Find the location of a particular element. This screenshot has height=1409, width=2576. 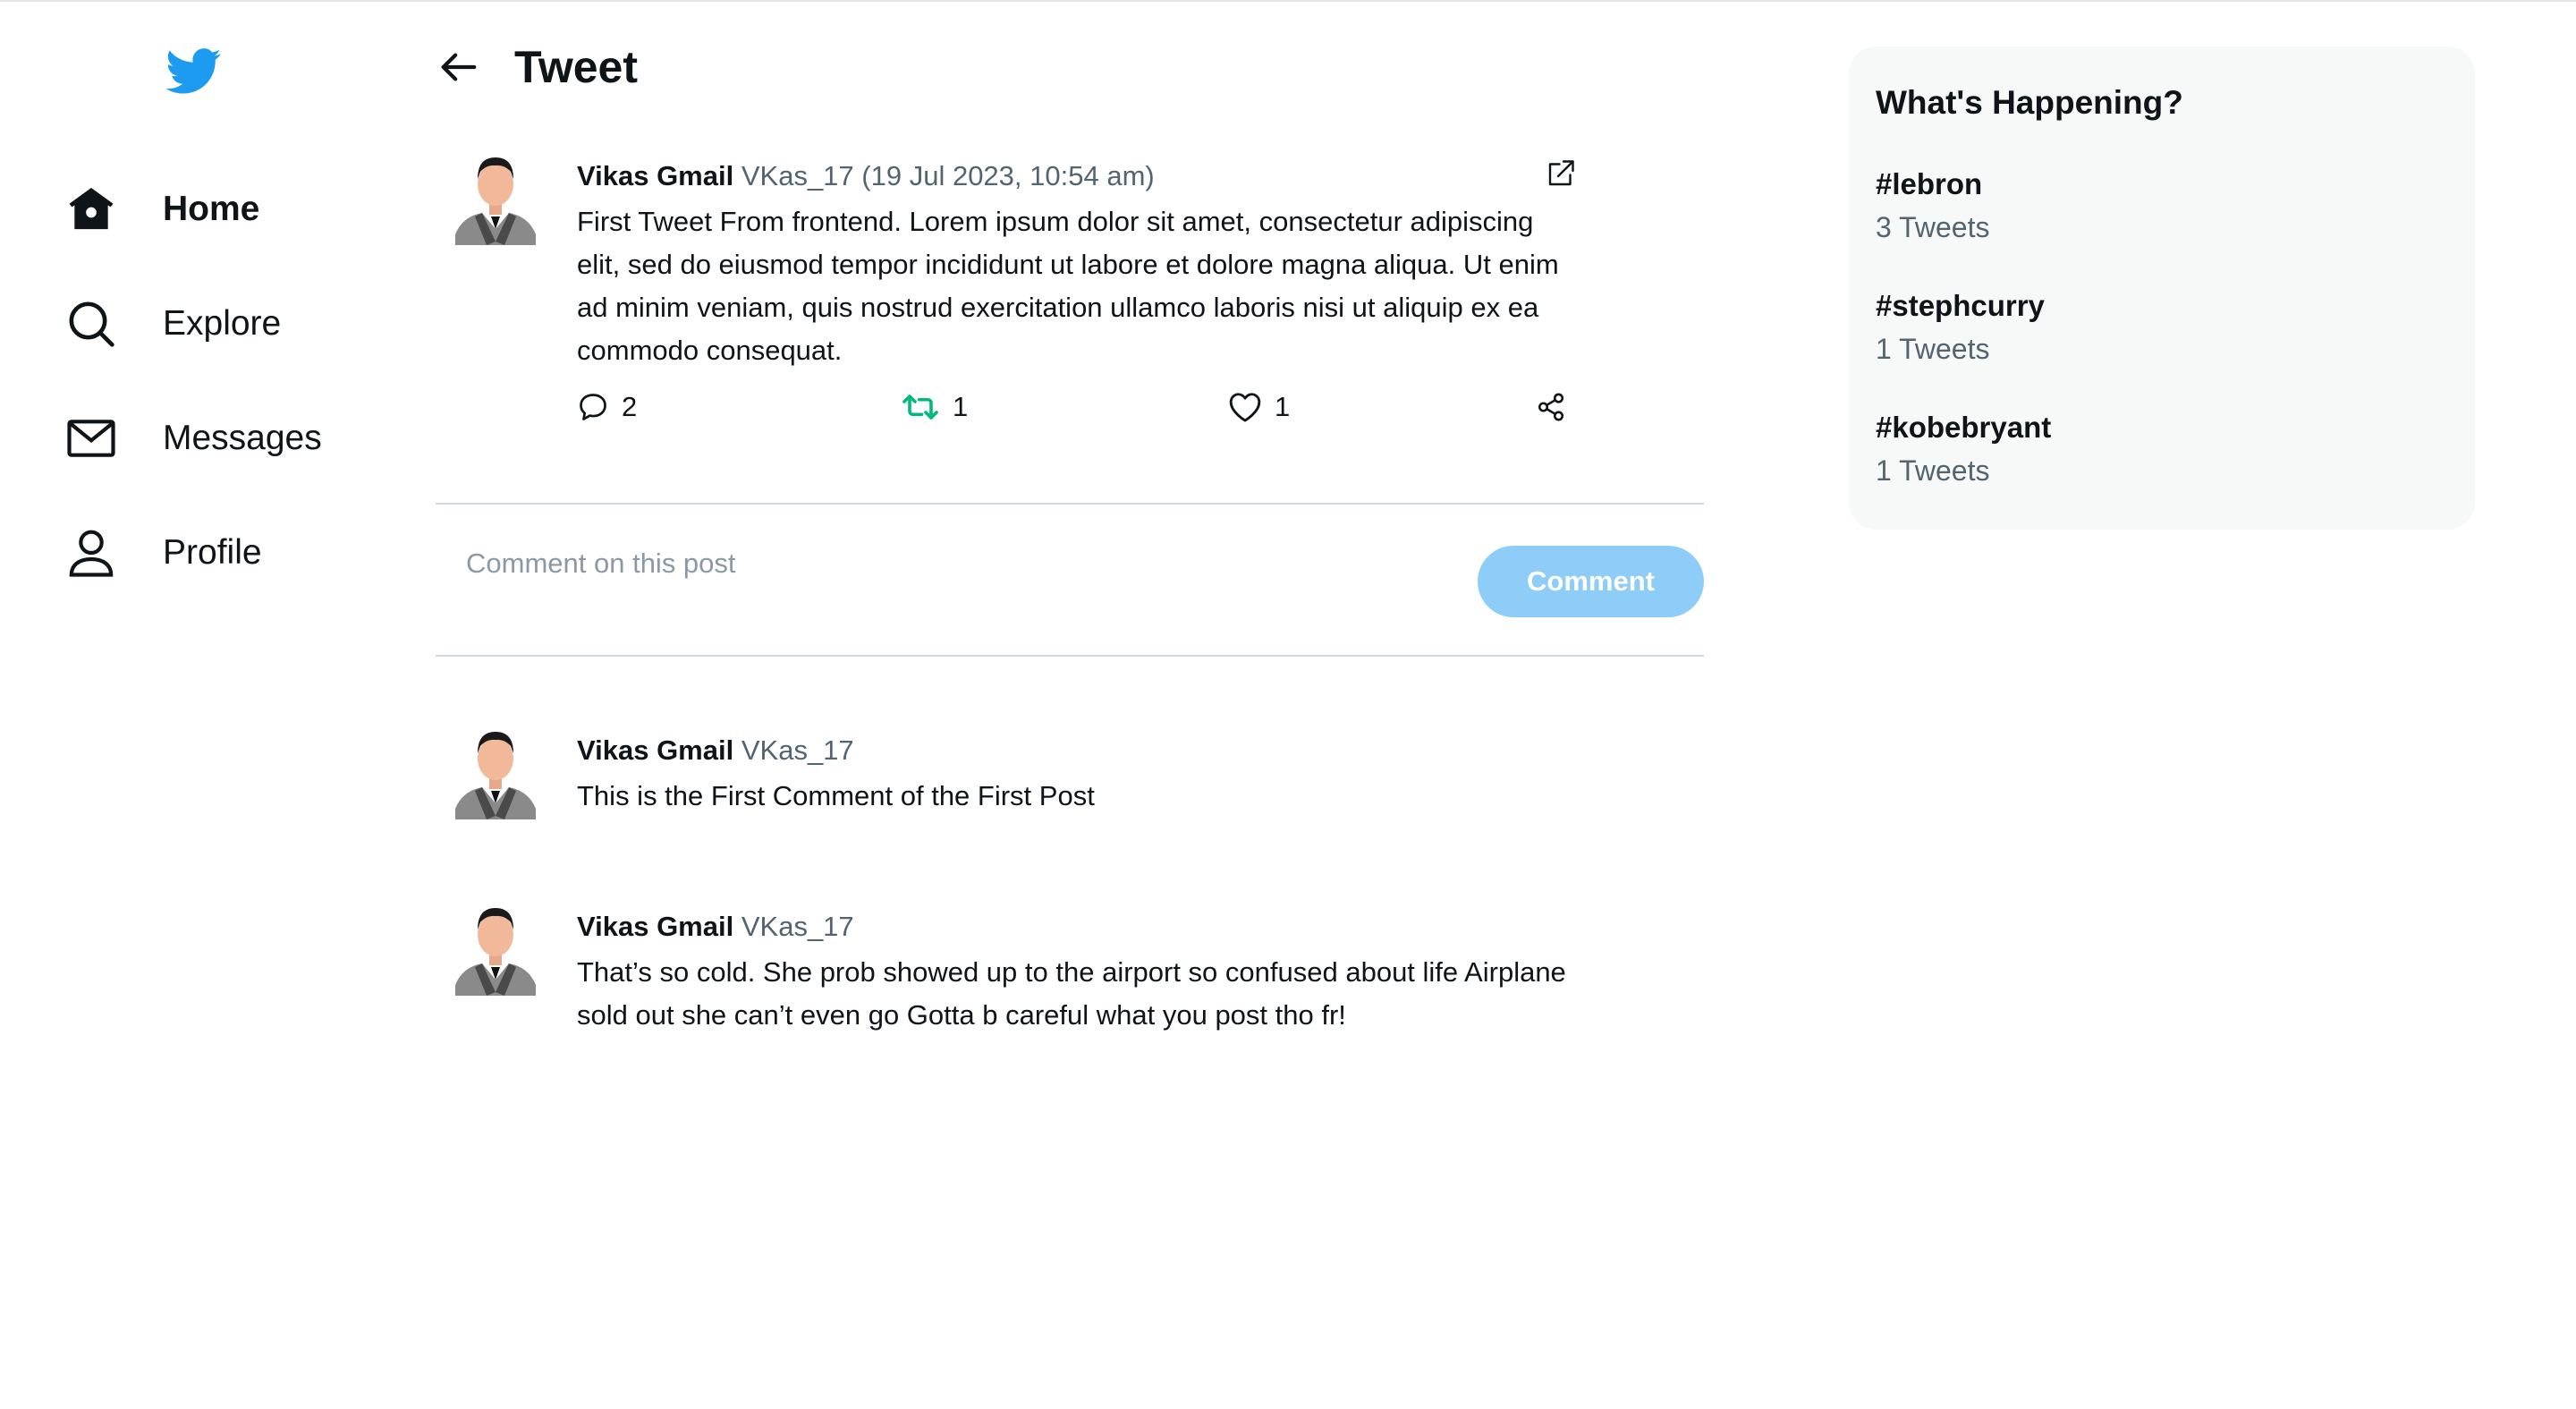

sidebar-item-label: Home is located at coordinates (211, 209).